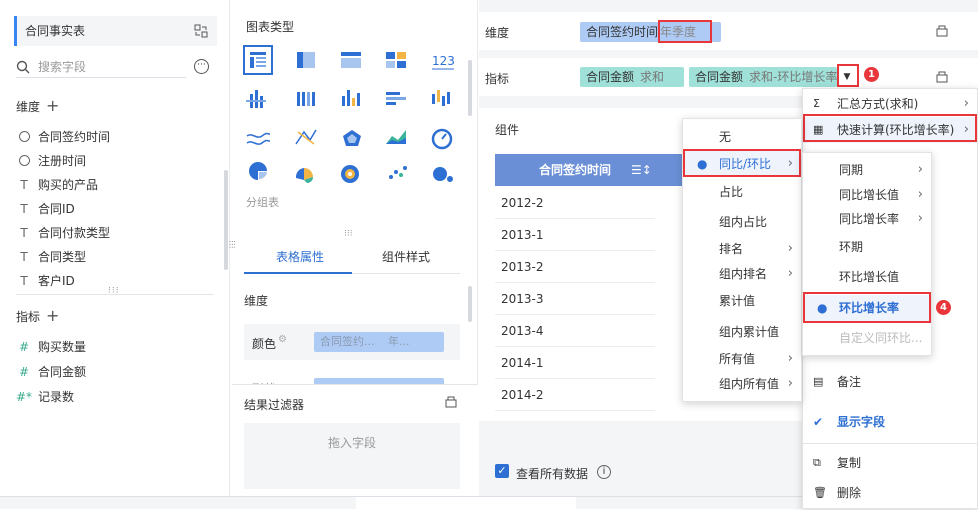 This screenshot has height=510, width=978. Describe the element at coordinates (793, 77) in the screenshot. I see `metric-pill2-suffix: 求和-环比增长率` at that location.